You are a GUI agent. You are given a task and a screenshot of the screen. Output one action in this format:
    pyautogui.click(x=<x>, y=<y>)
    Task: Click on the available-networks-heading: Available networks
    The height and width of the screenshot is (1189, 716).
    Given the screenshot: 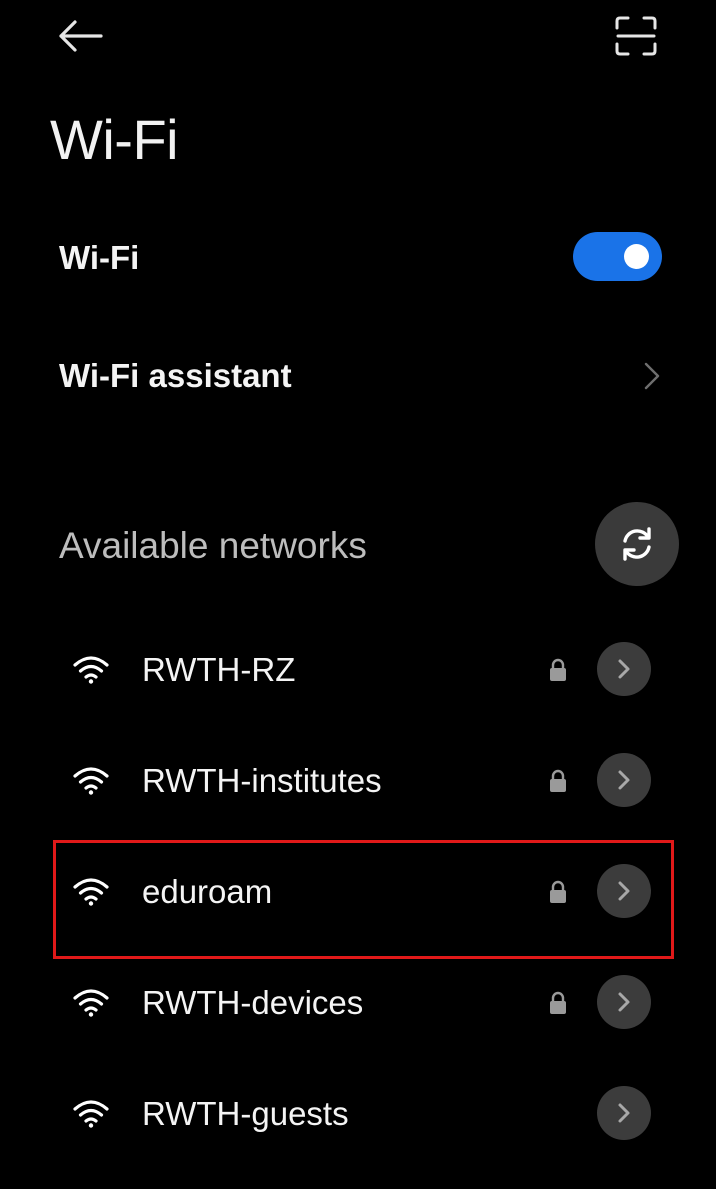 What is the action you would take?
    pyautogui.click(x=213, y=545)
    